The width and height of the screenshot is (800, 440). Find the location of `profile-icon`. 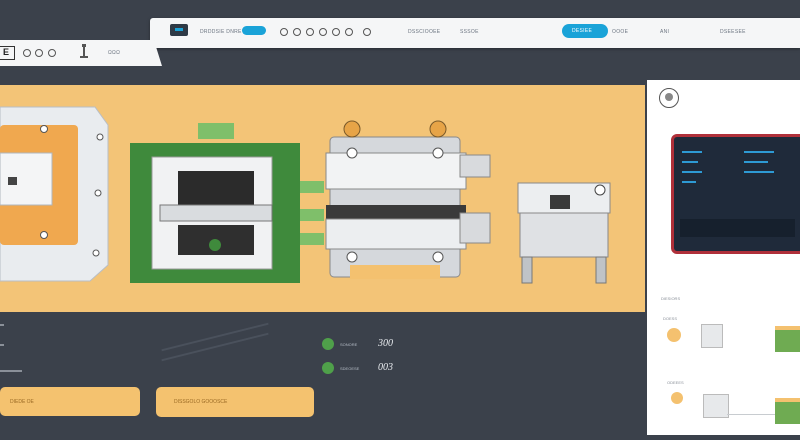

profile-icon is located at coordinates (669, 98).